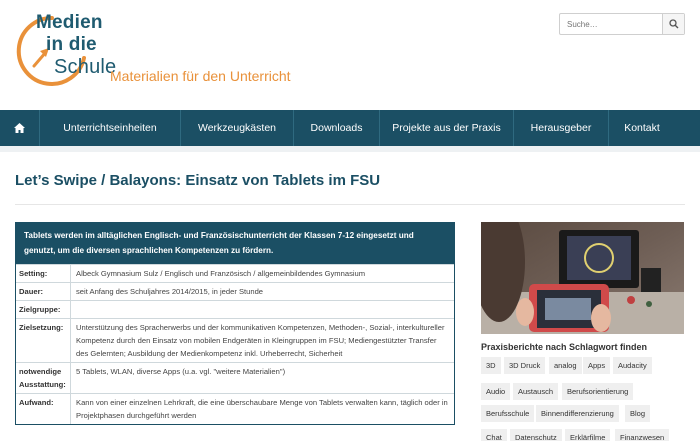 This screenshot has height=441, width=700. I want to click on title-divider, so click(350, 204).